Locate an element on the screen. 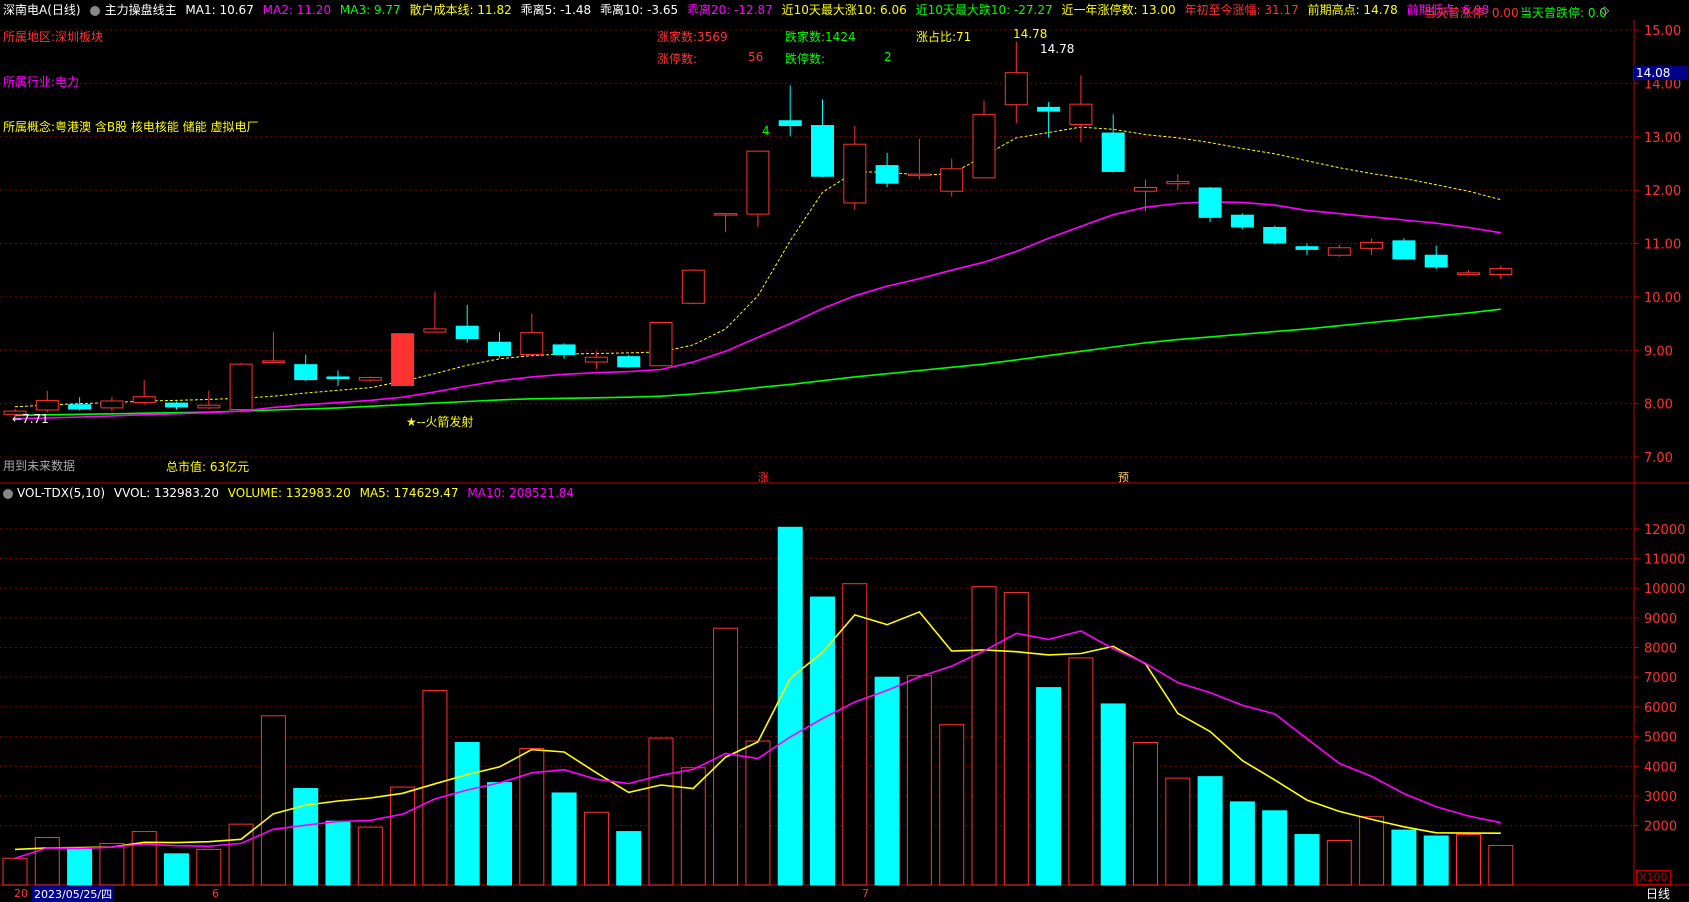  stock-title: 深南电A(日线) is located at coordinates (42, 10).